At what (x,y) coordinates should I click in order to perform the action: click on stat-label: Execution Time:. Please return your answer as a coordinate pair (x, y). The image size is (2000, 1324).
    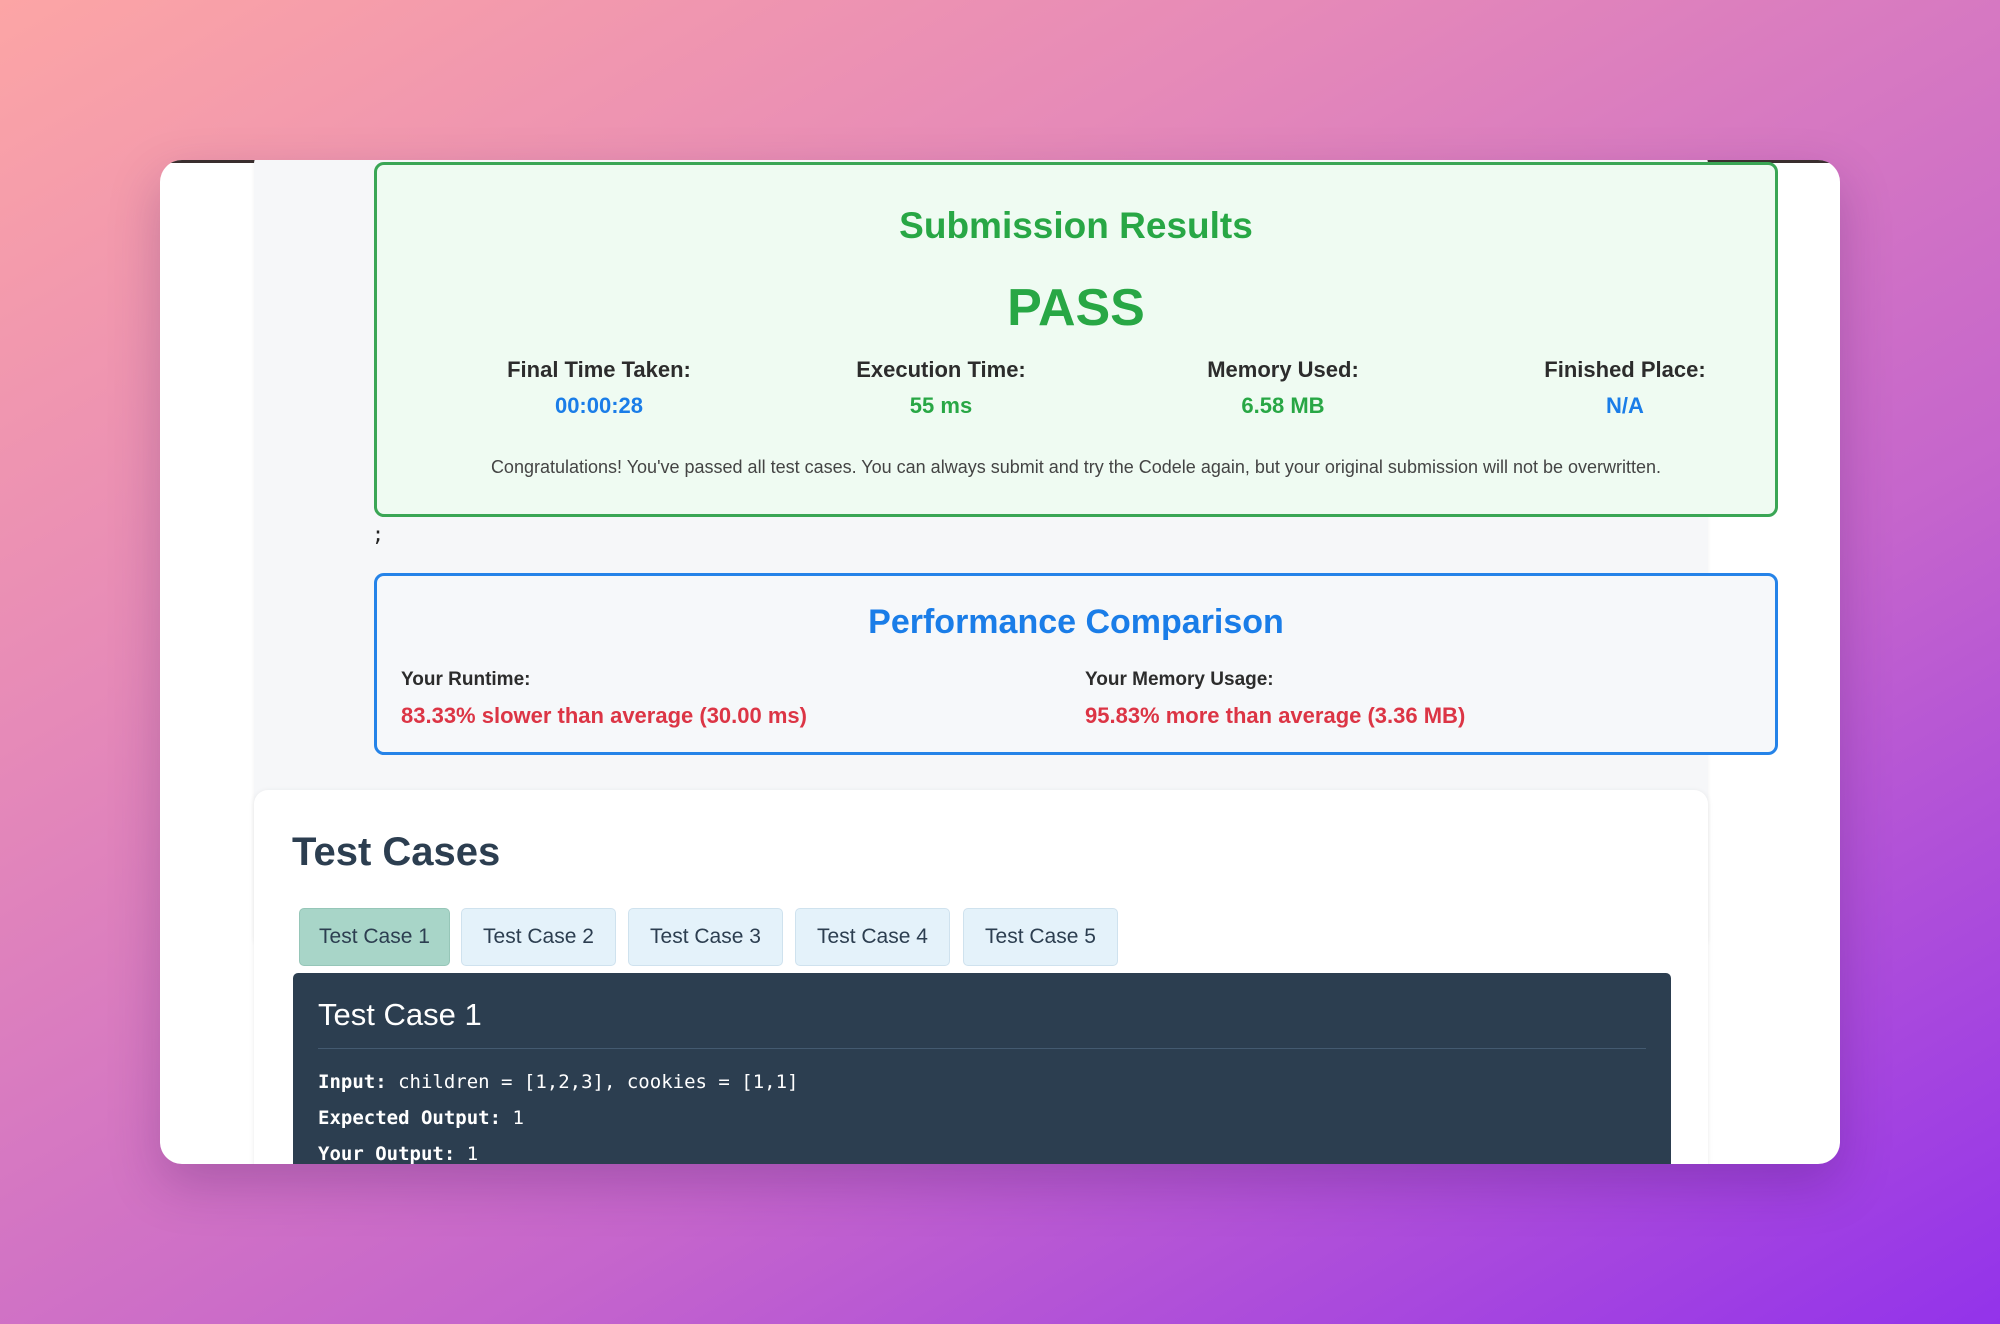
    Looking at the image, I should click on (941, 369).